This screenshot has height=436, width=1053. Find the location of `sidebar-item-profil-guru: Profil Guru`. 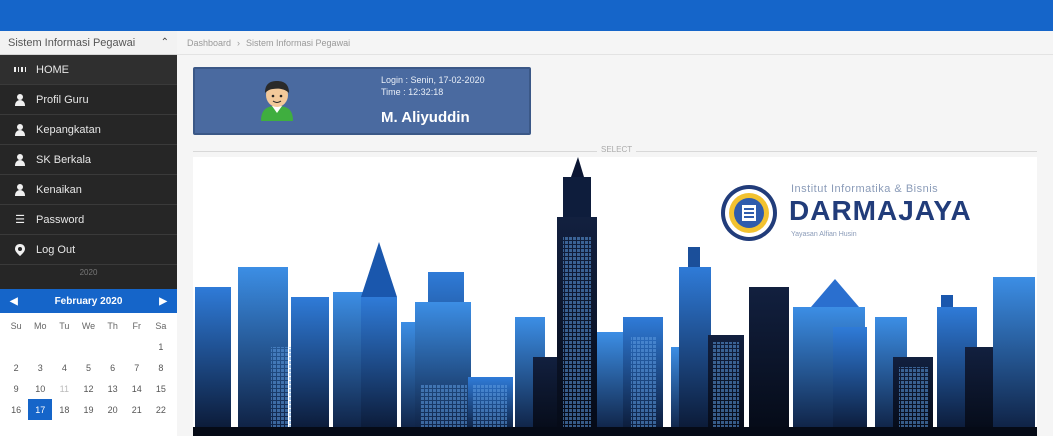

sidebar-item-profil-guru: Profil Guru is located at coordinates (88, 100).